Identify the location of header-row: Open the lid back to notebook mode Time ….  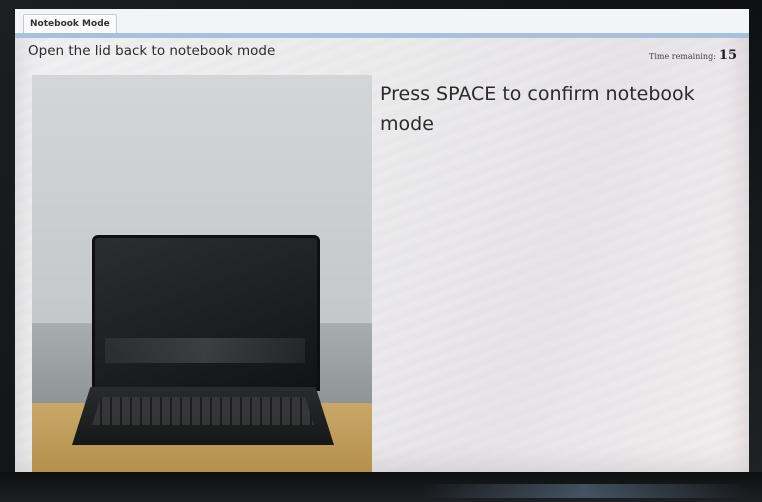
(382, 51).